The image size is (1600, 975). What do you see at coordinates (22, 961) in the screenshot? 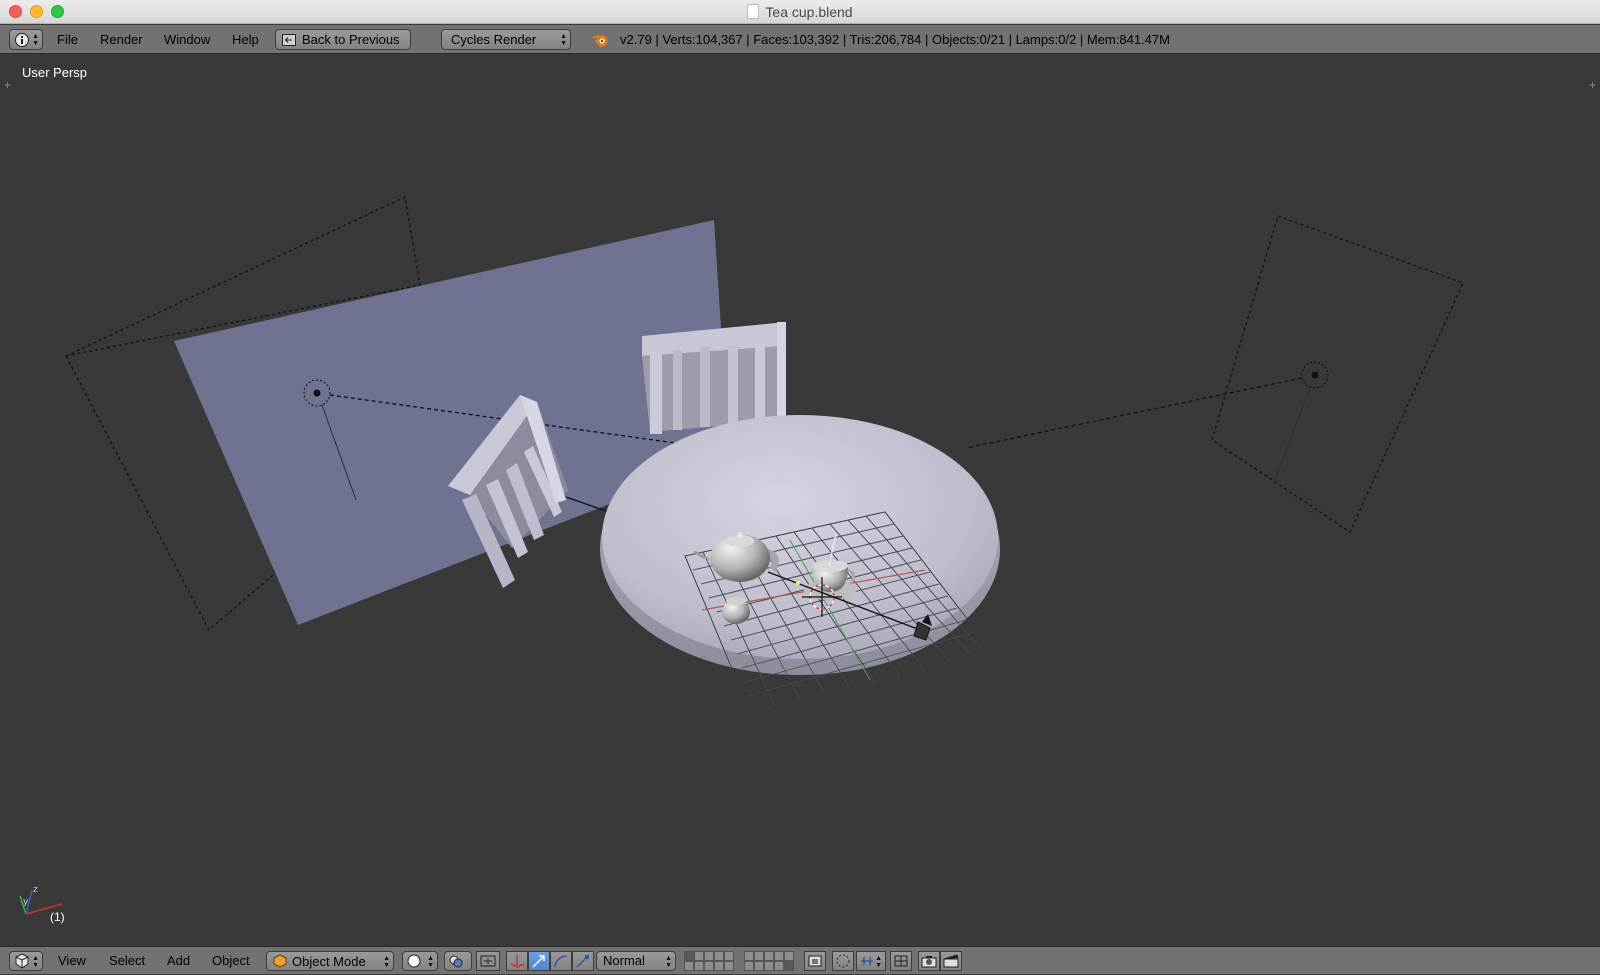
I see `3d-view-icon` at bounding box center [22, 961].